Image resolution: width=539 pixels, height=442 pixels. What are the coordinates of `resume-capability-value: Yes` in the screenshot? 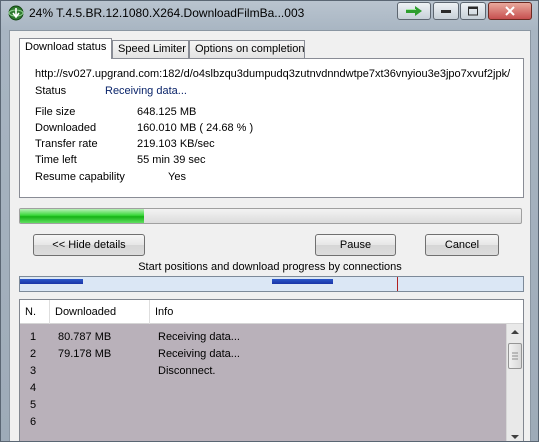 It's located at (177, 177).